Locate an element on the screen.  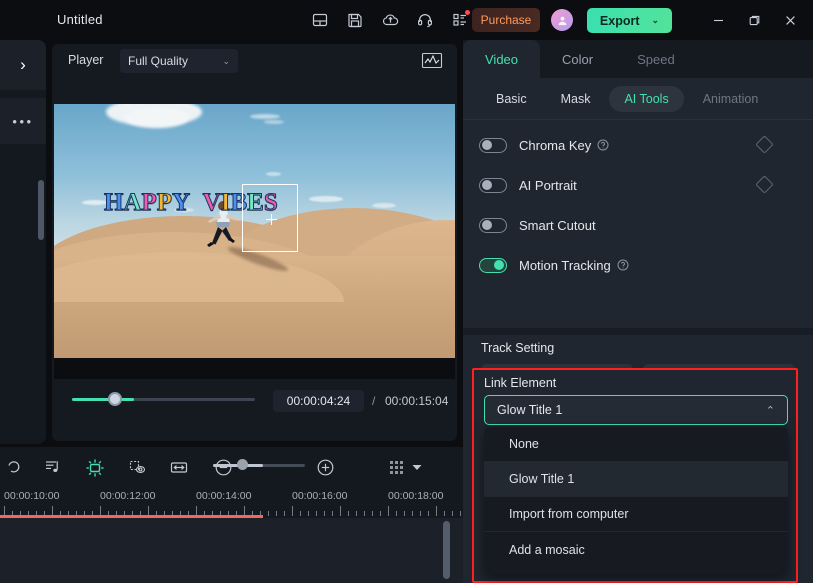
titlebar-icon-group is located at coordinates (390, 20).